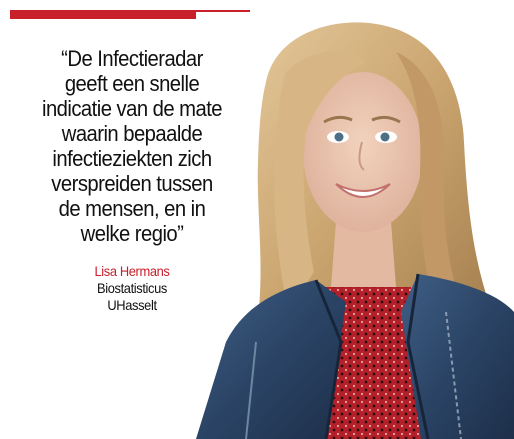 This screenshot has height=439, width=514. I want to click on person-role: Biostatisticus, so click(132, 288).